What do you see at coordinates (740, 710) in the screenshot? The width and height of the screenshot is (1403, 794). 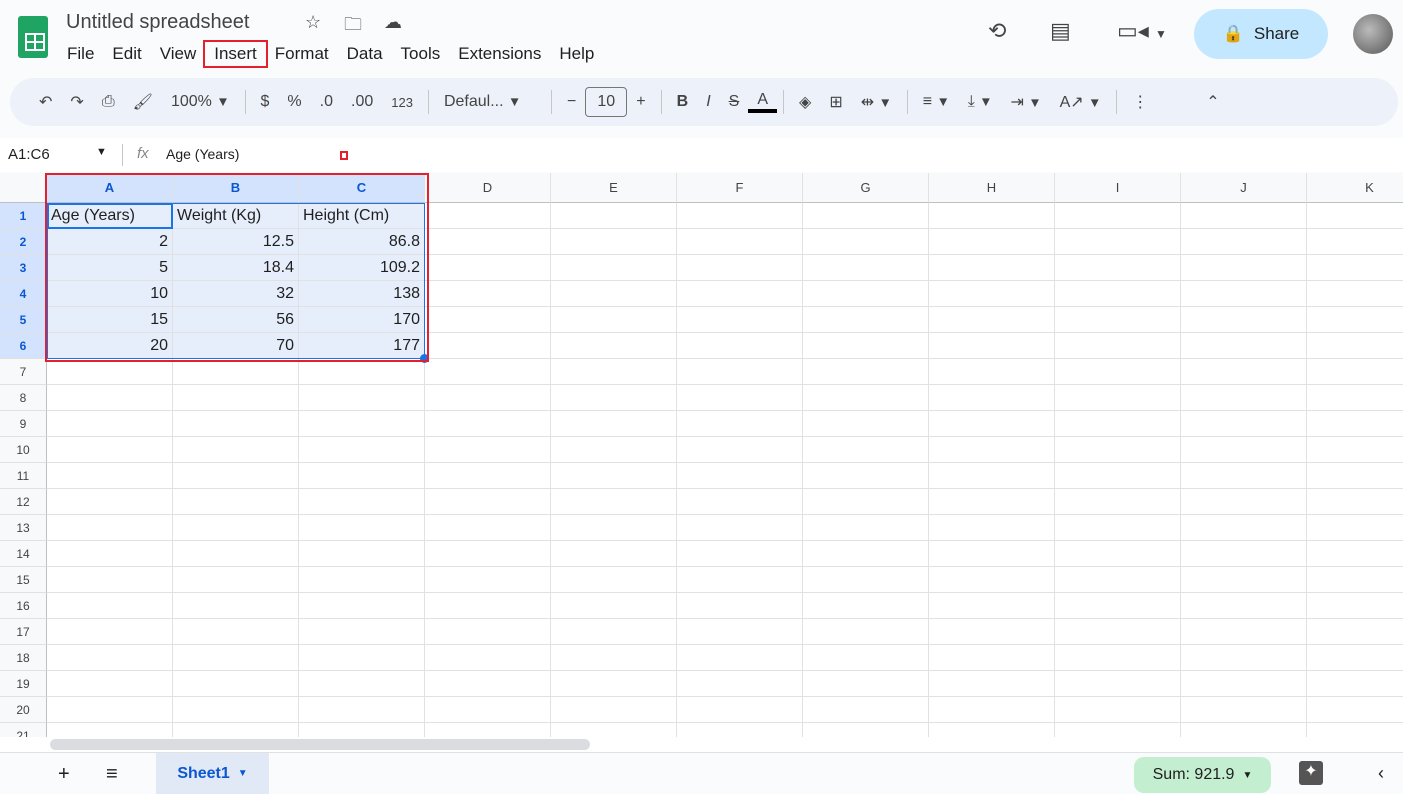 I see `cell-F20` at bounding box center [740, 710].